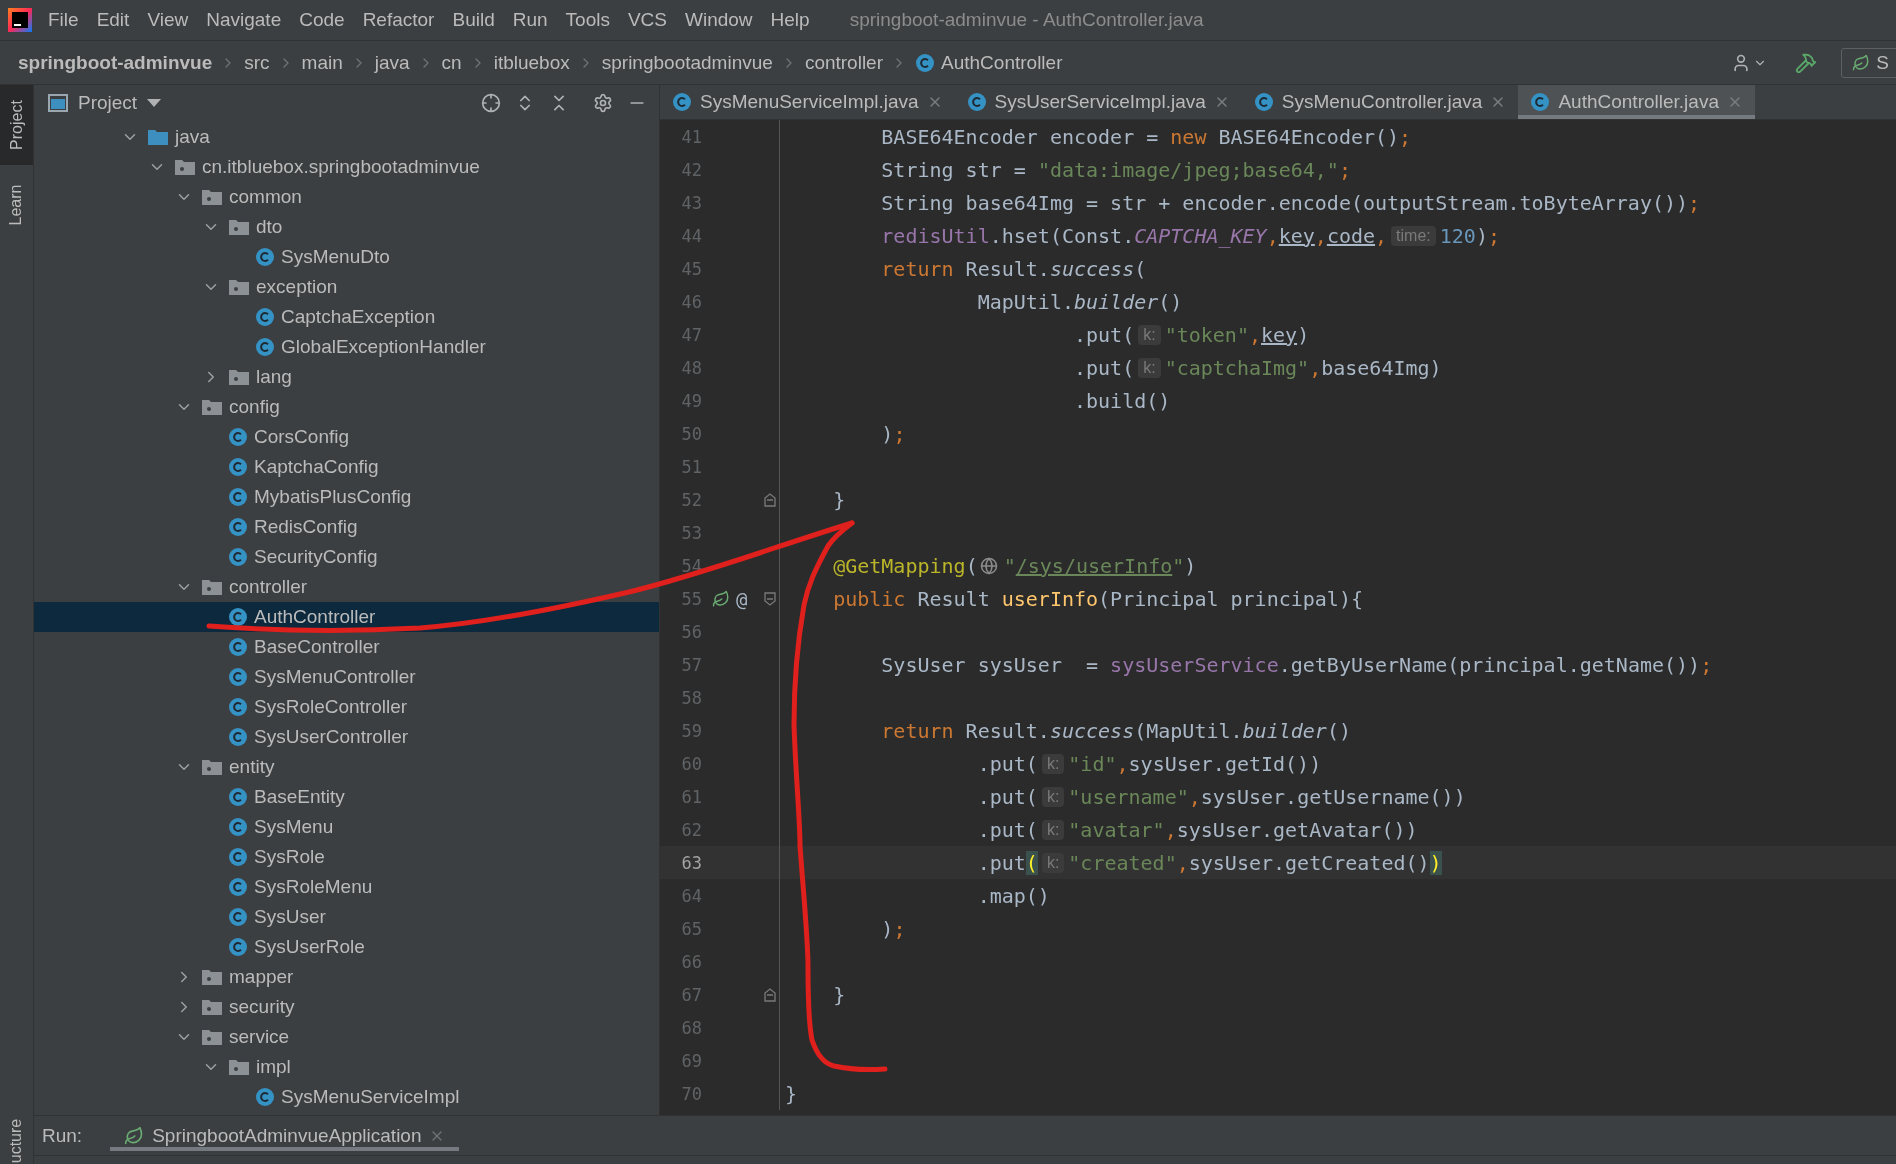 This screenshot has width=1896, height=1164. I want to click on code-text: code, so click(1351, 235).